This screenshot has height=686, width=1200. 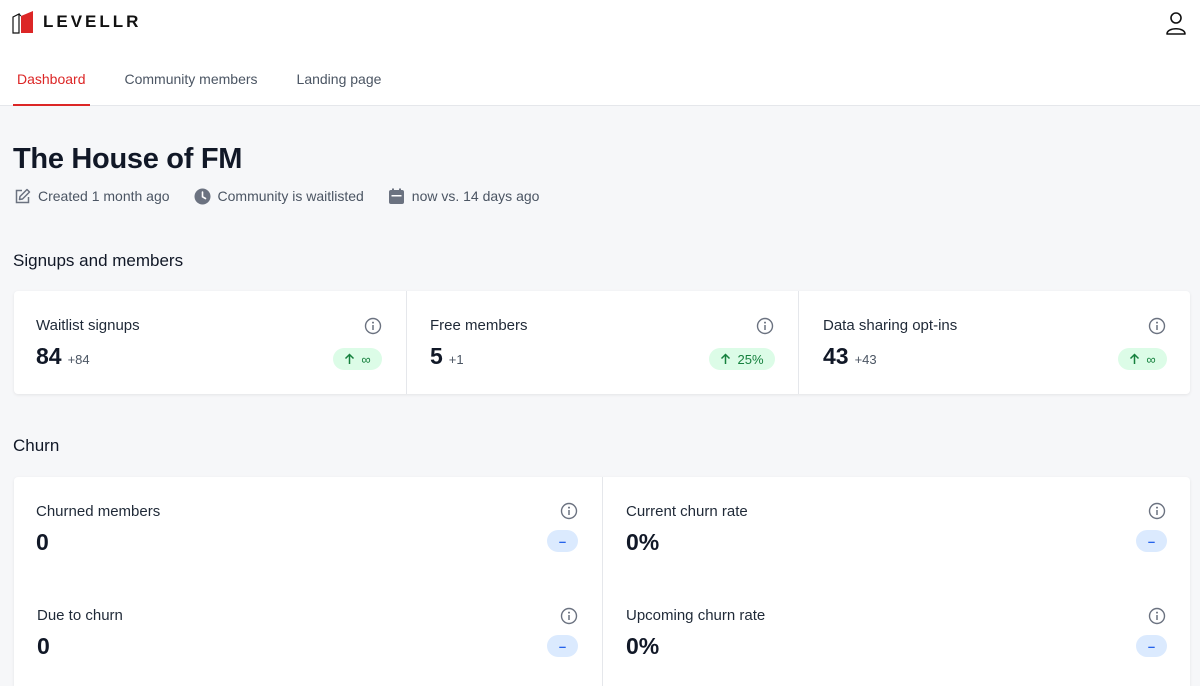 What do you see at coordinates (687, 511) in the screenshot?
I see `stat-label: Current churn rate` at bounding box center [687, 511].